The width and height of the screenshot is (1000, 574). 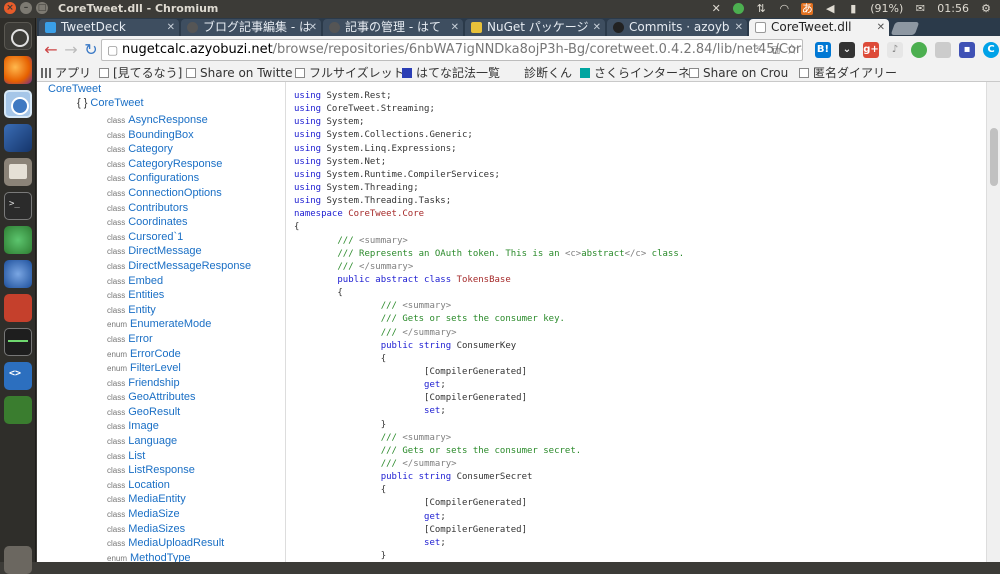 I want to click on type-list-item: class ListResponse, so click(x=179, y=469).